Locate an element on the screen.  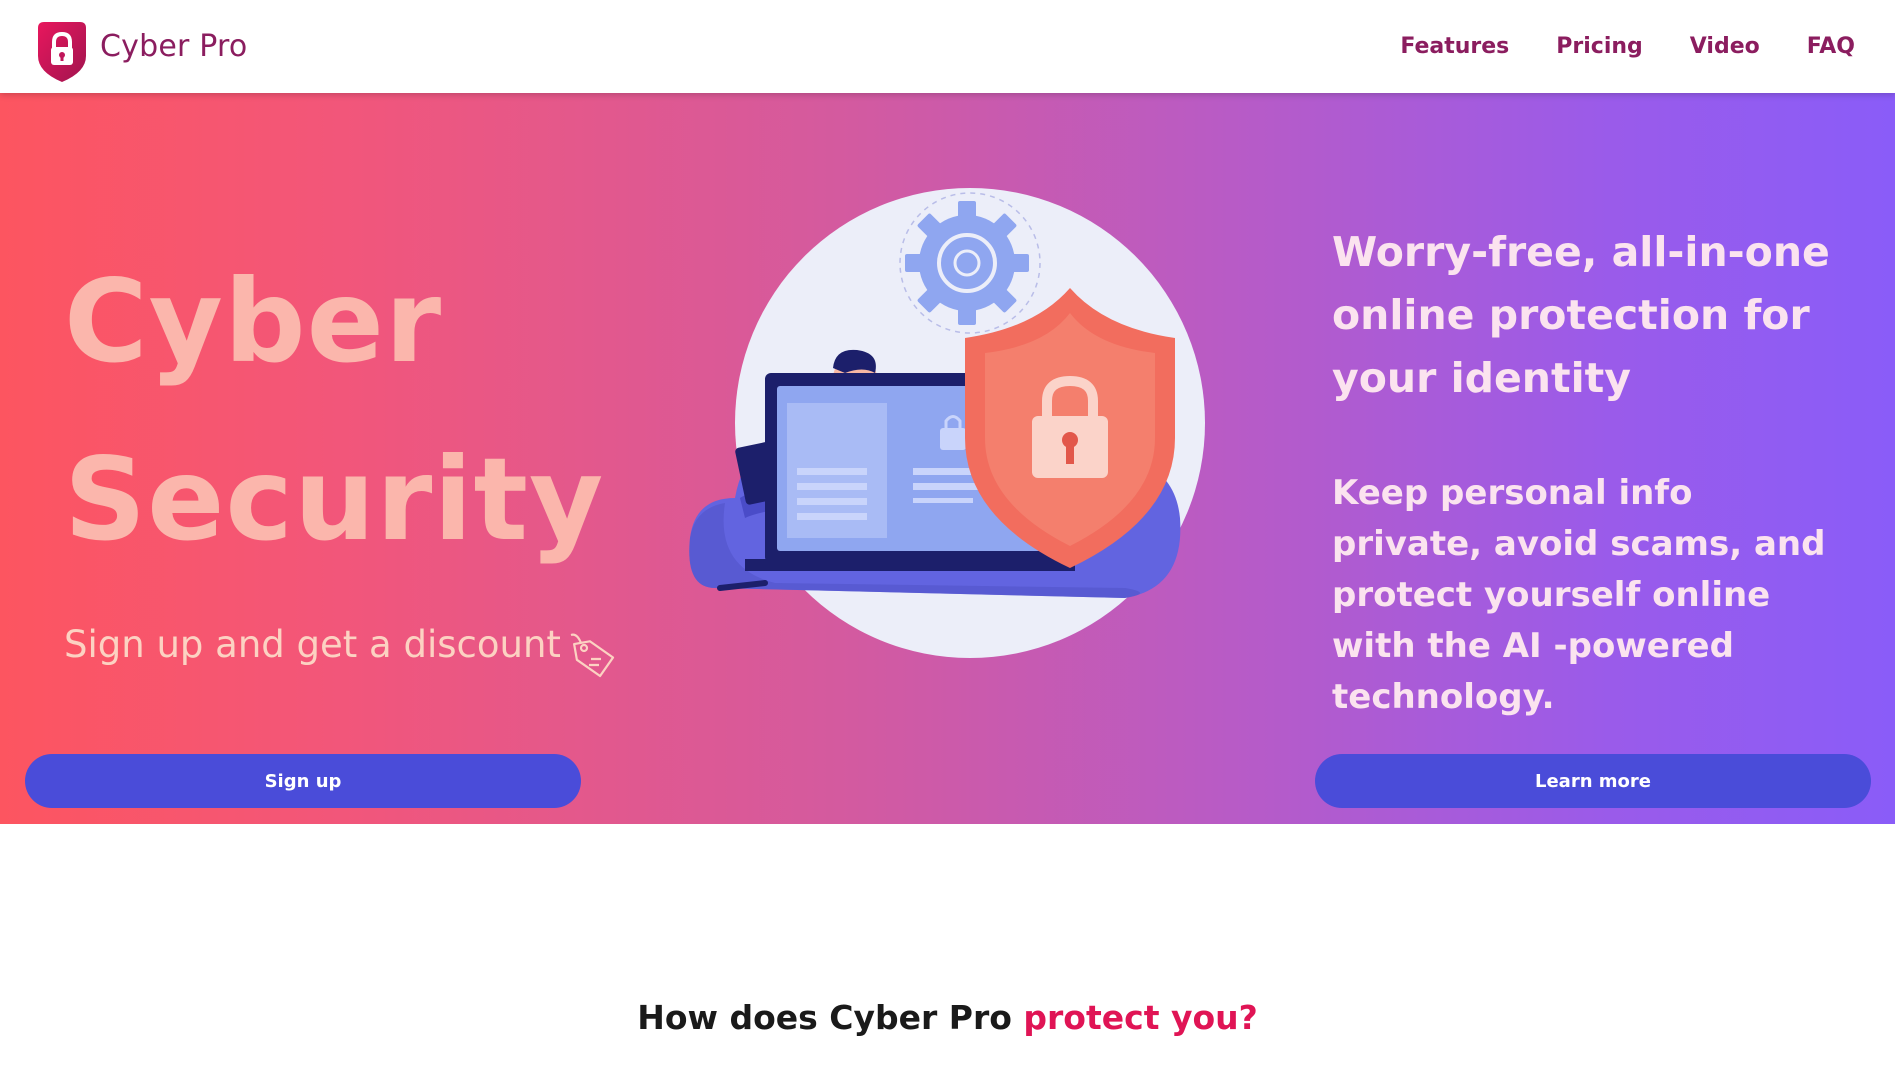
nav-video: Video is located at coordinates (1725, 46).